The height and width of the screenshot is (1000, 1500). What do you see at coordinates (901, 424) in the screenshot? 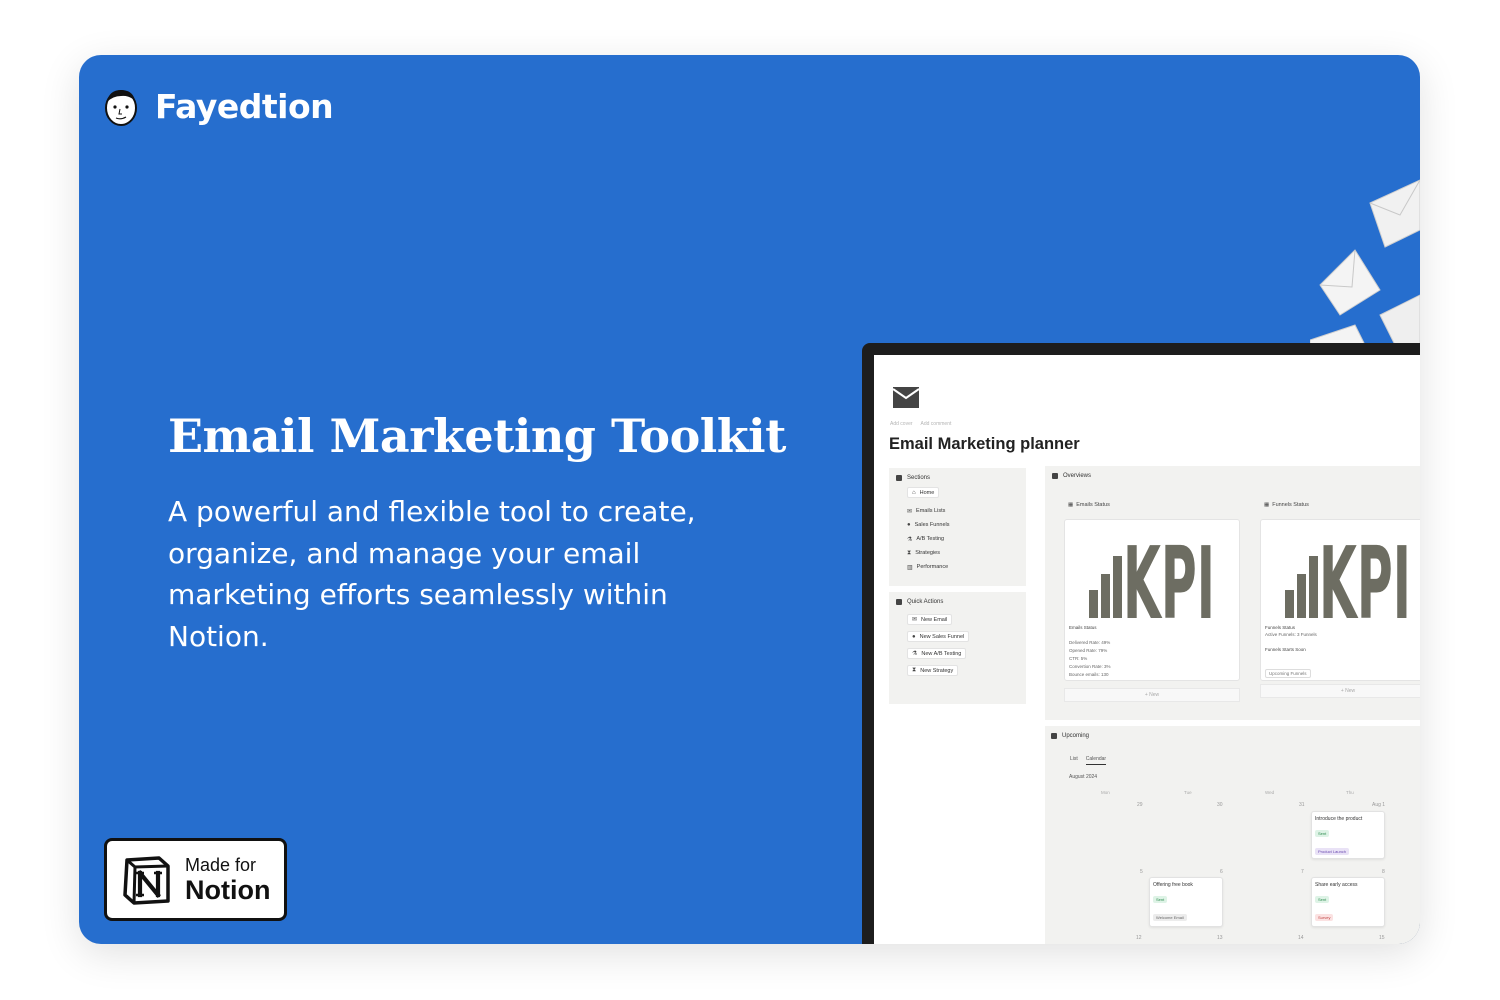
I see `add-cover-link: Add cover` at bounding box center [901, 424].